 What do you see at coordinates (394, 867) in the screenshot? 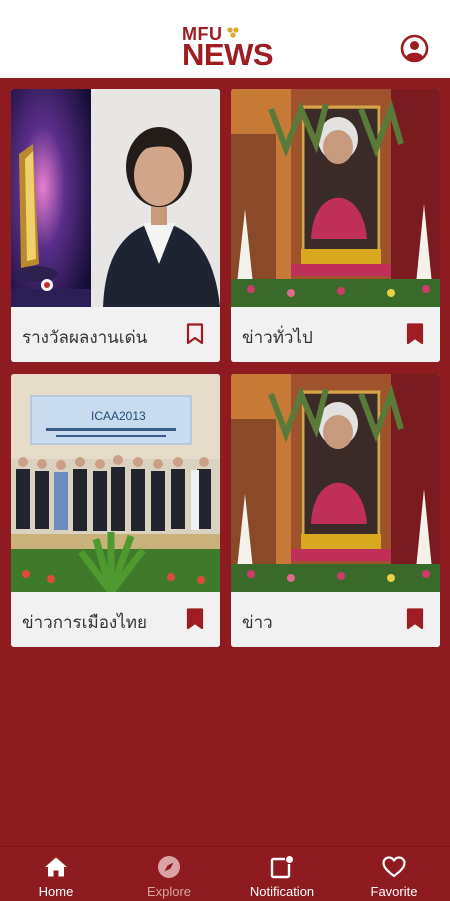
I see `heart-icon` at bounding box center [394, 867].